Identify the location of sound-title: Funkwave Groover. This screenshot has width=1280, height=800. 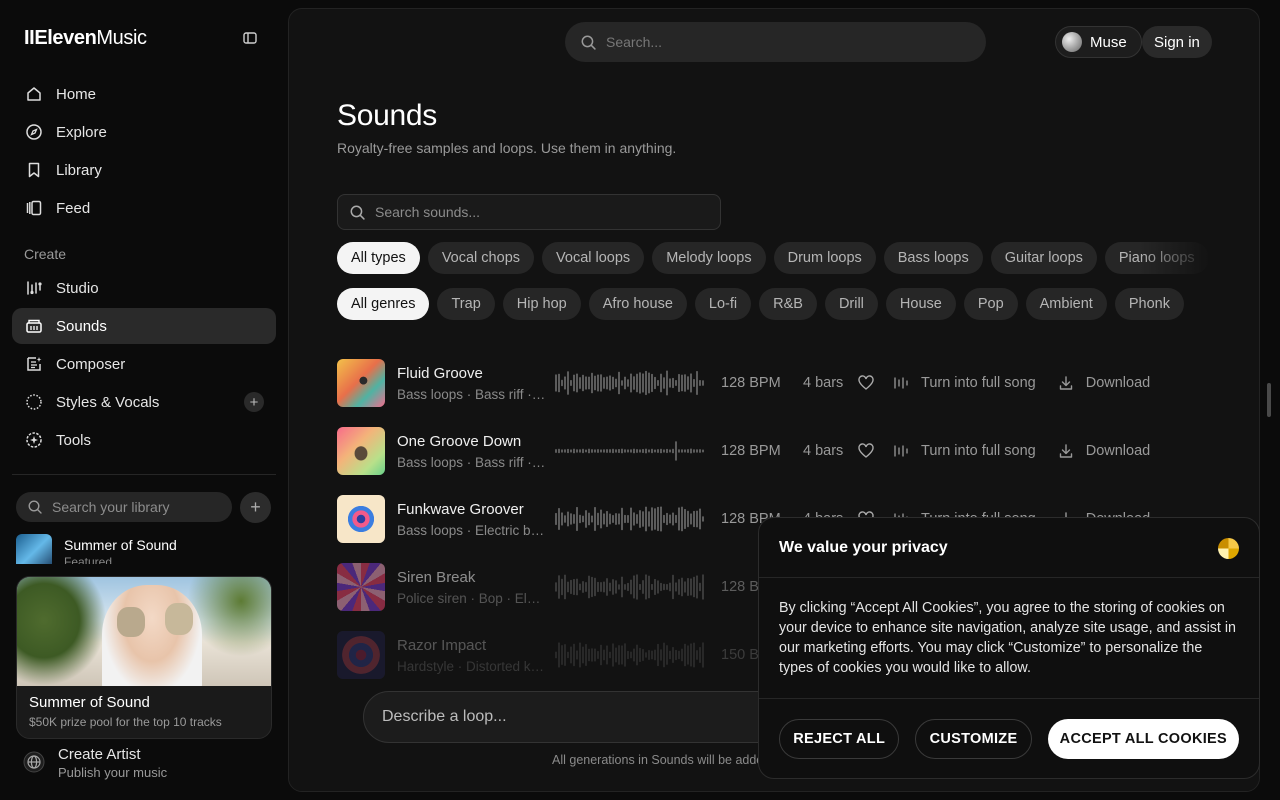
(460, 509).